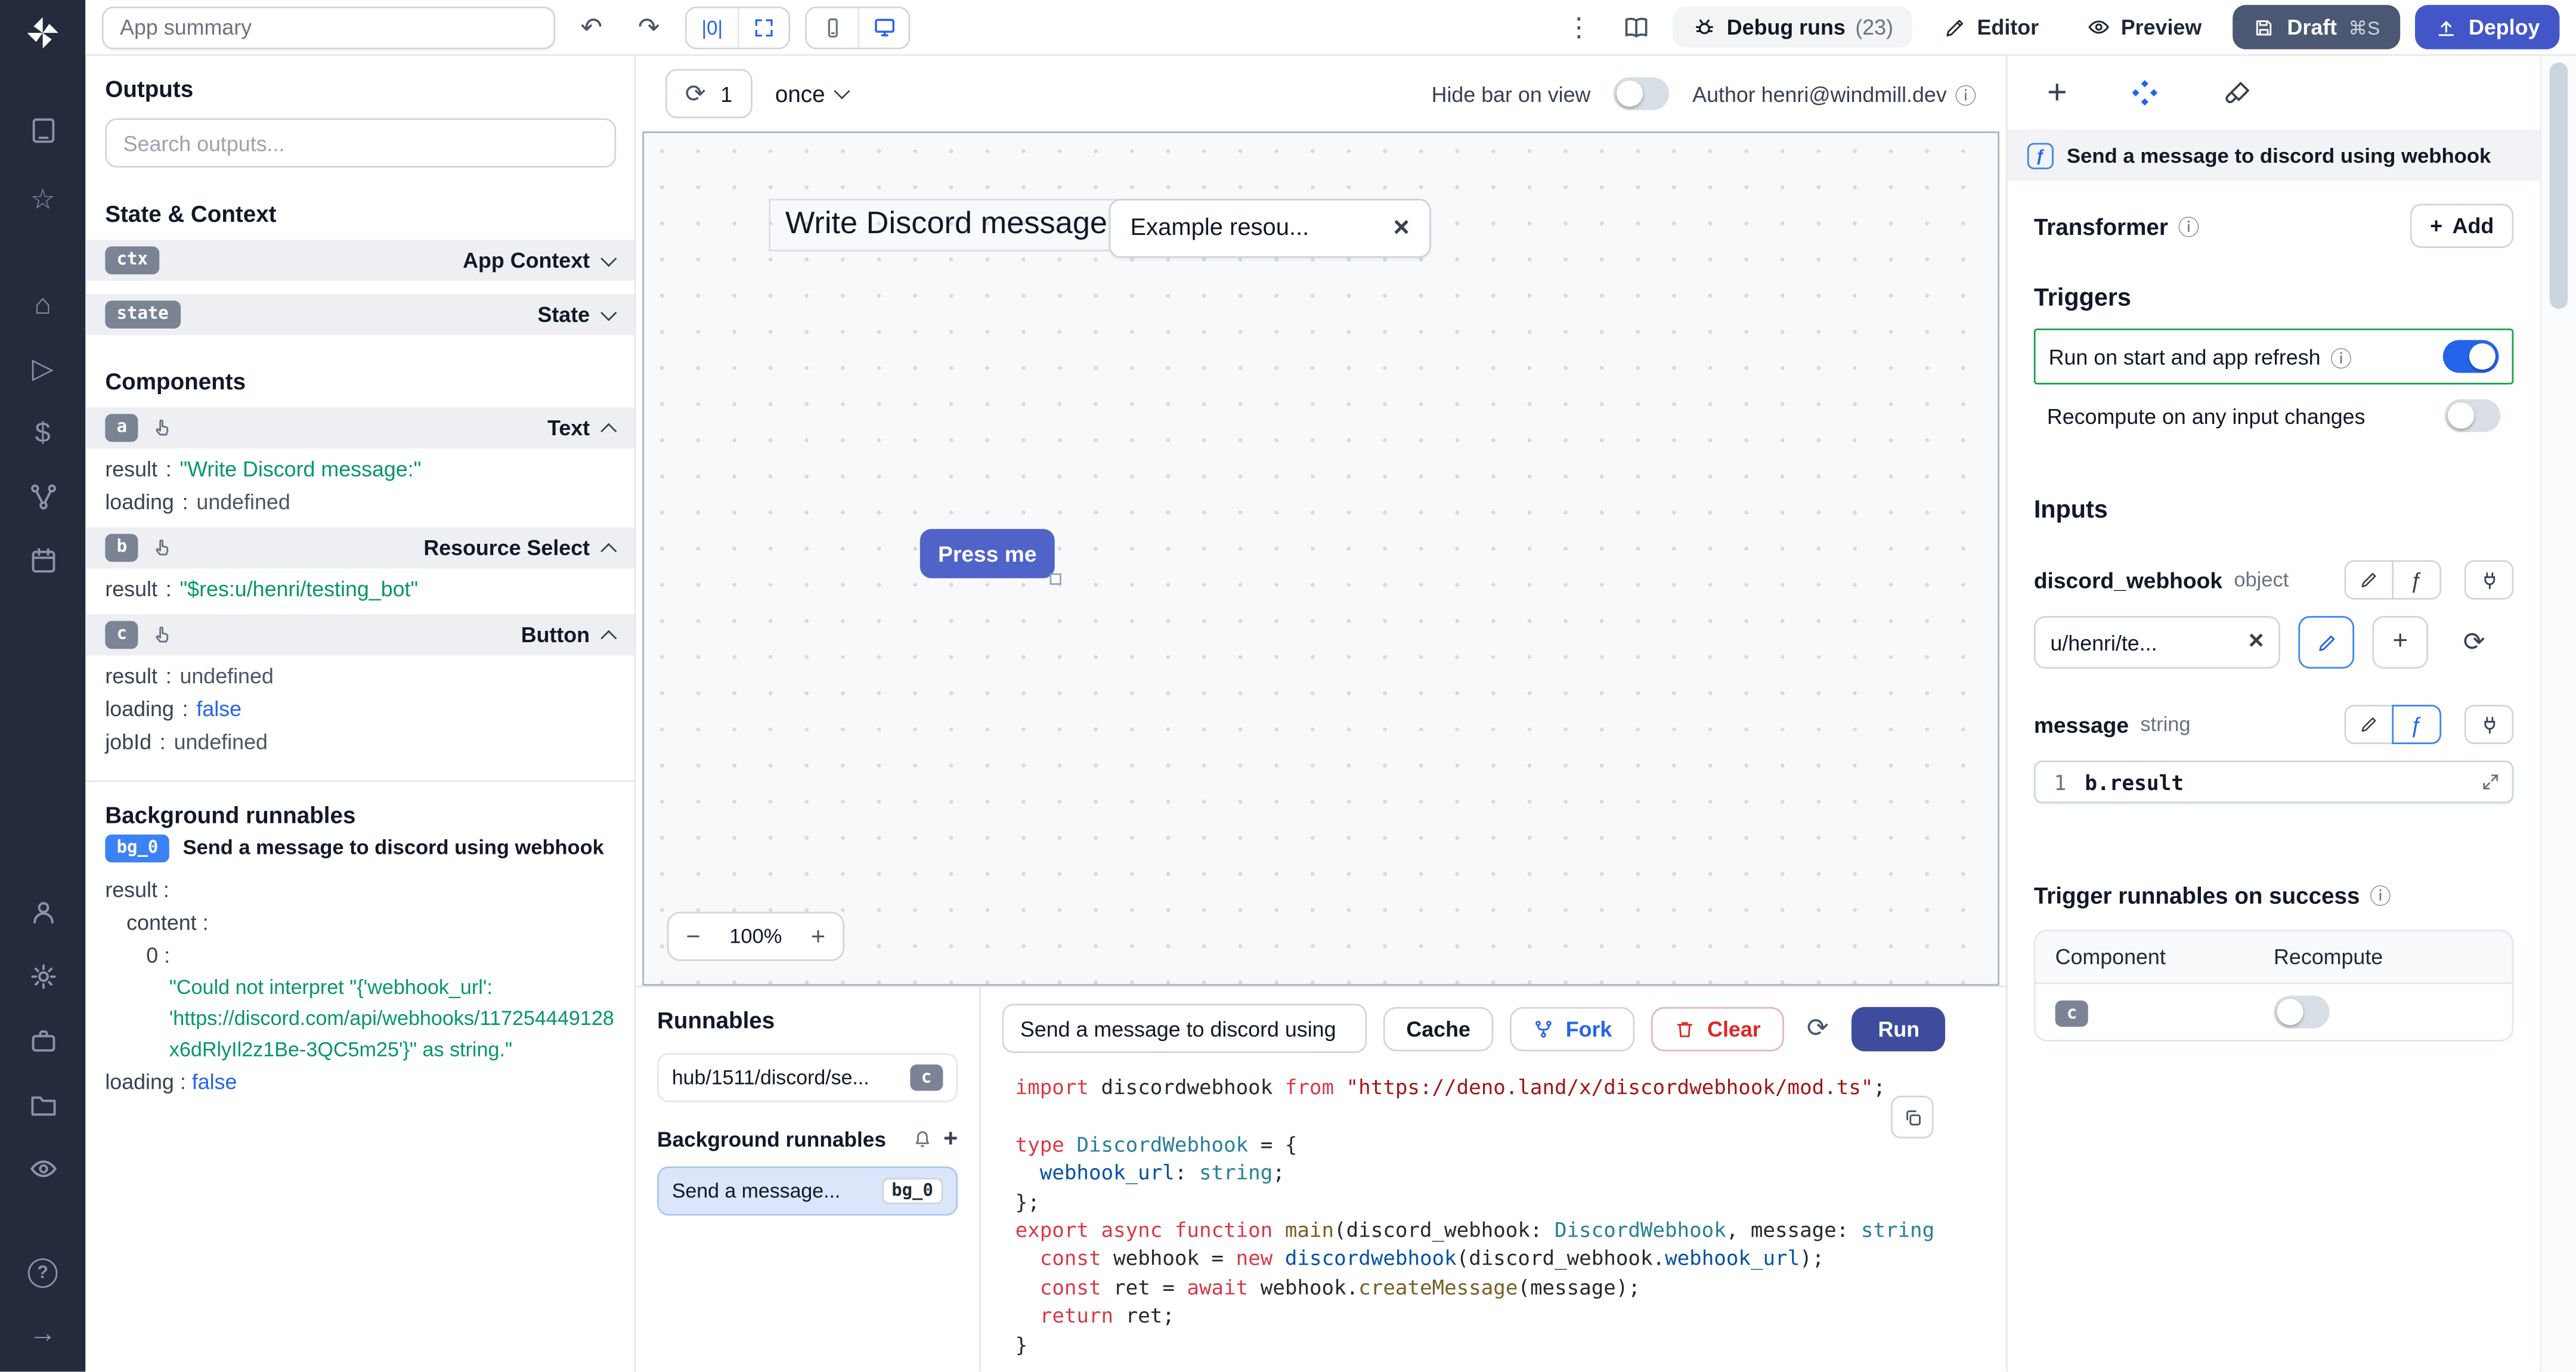 The height and width of the screenshot is (1372, 2576). Describe the element at coordinates (2558, 713) in the screenshot. I see `page-scrollbar` at that location.